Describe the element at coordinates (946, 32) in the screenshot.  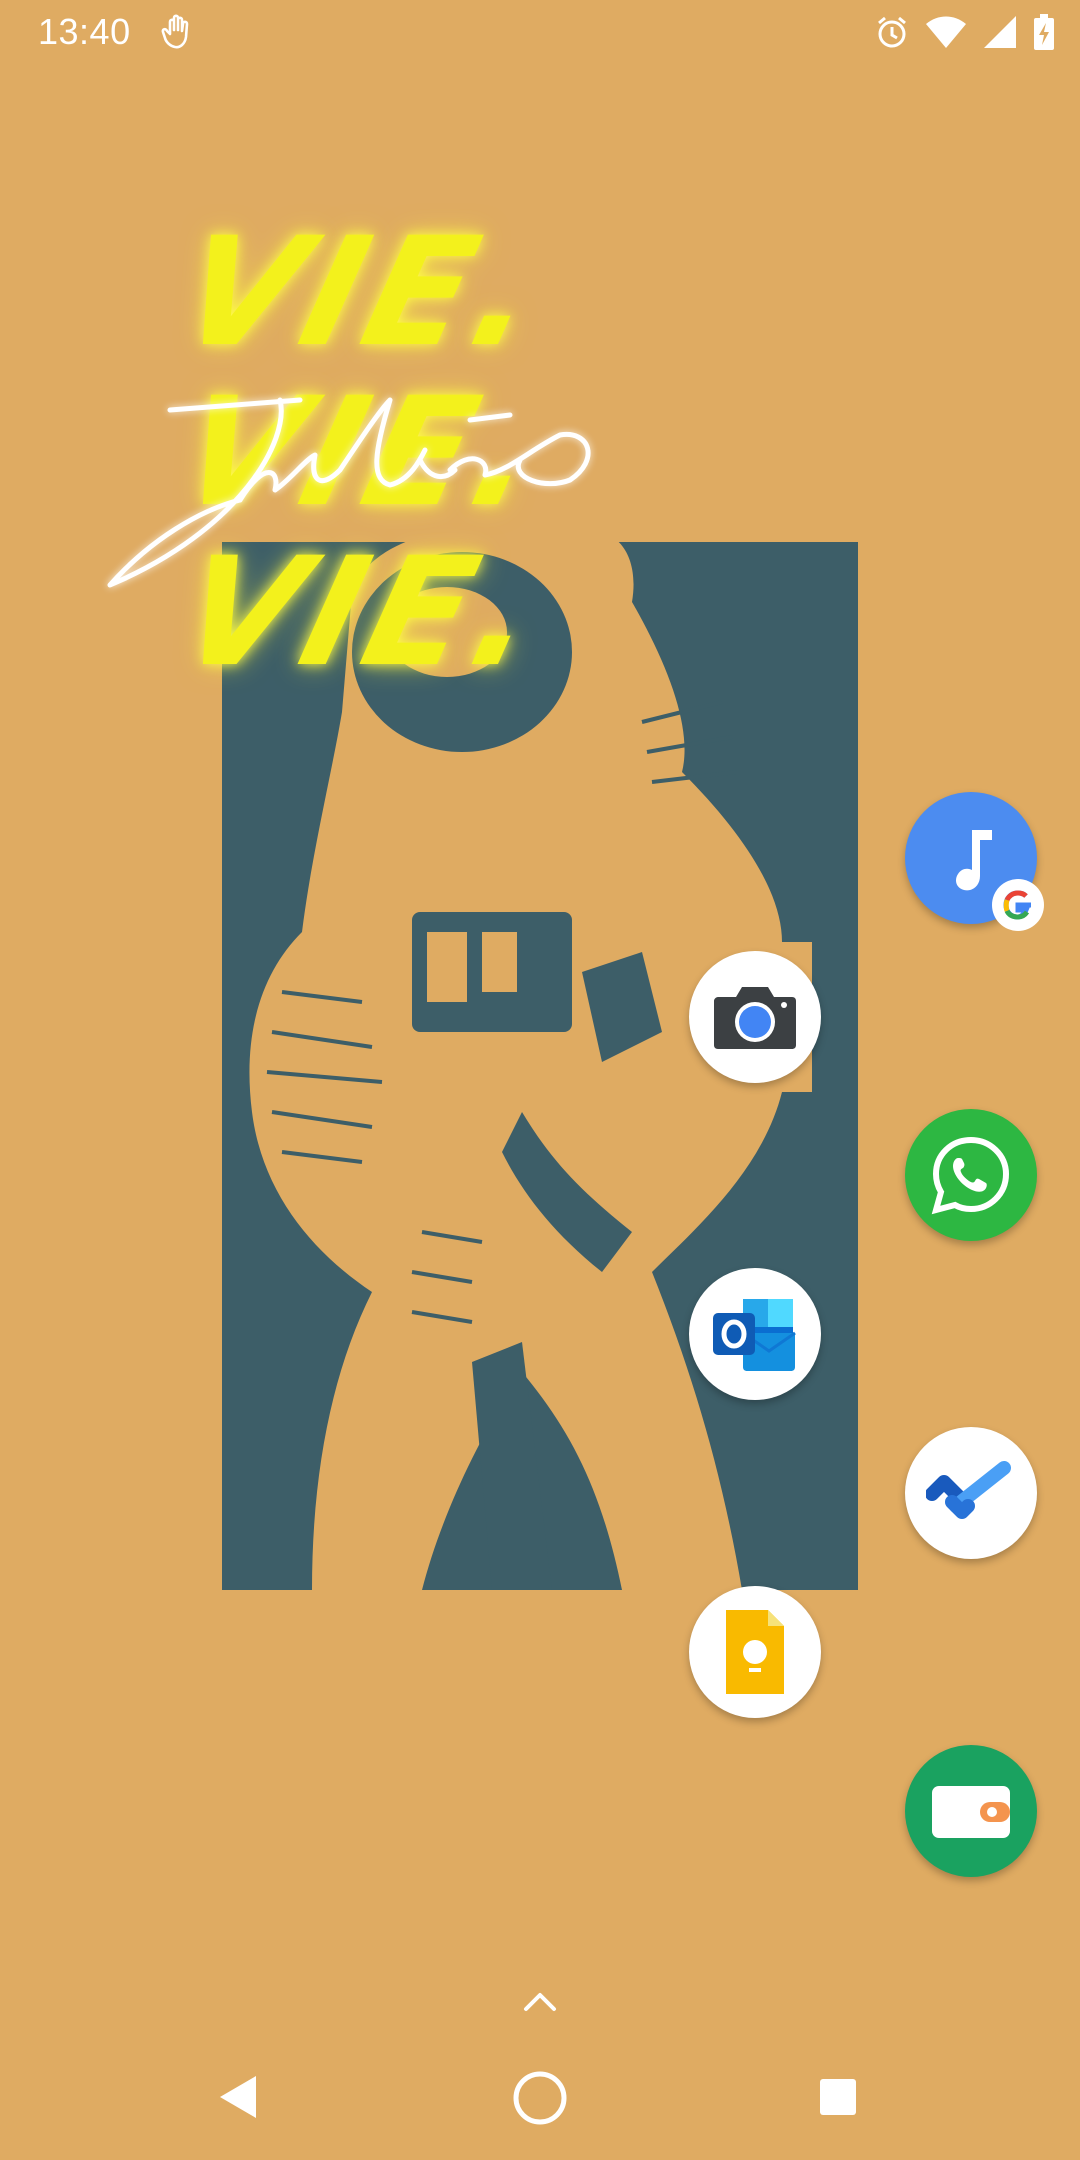
I see `wifi-icon` at that location.